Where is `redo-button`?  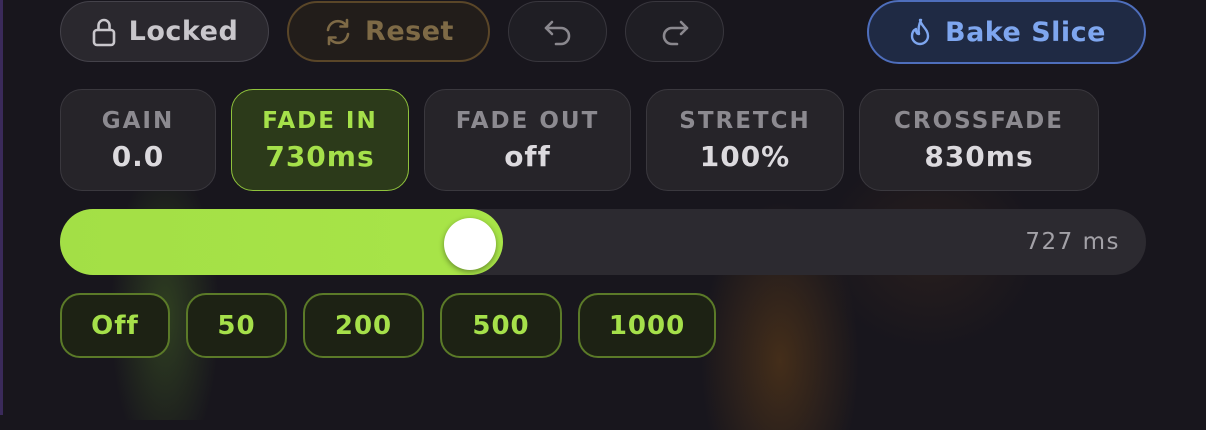 redo-button is located at coordinates (674, 31).